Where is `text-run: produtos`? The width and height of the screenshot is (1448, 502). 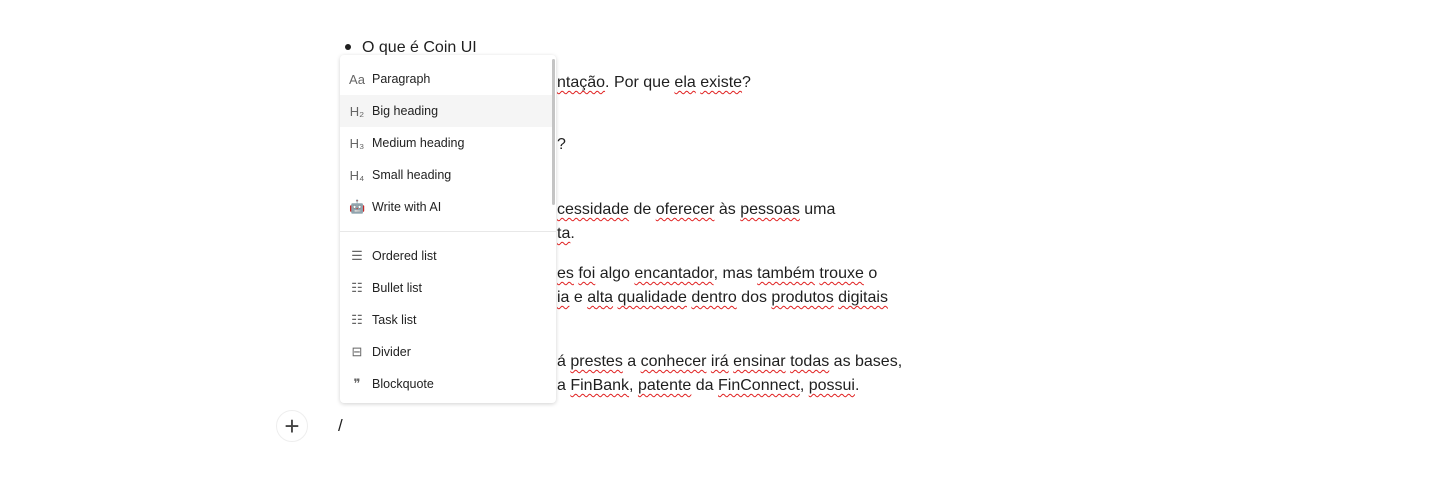
text-run: produtos is located at coordinates (802, 297).